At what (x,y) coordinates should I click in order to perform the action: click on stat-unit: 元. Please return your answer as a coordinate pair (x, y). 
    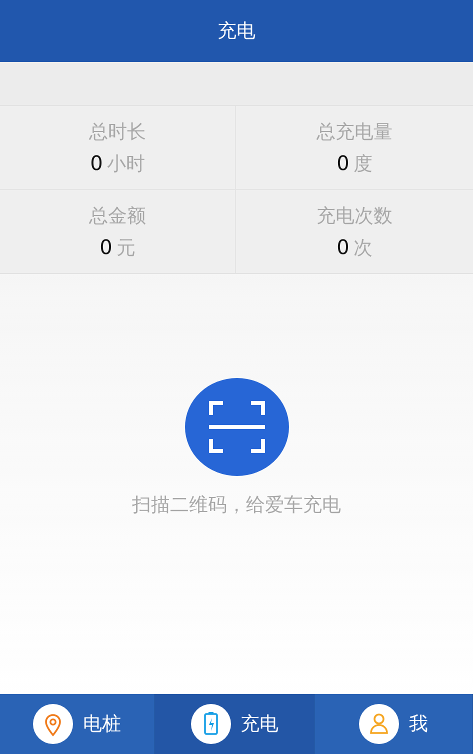
    Looking at the image, I should click on (126, 248).